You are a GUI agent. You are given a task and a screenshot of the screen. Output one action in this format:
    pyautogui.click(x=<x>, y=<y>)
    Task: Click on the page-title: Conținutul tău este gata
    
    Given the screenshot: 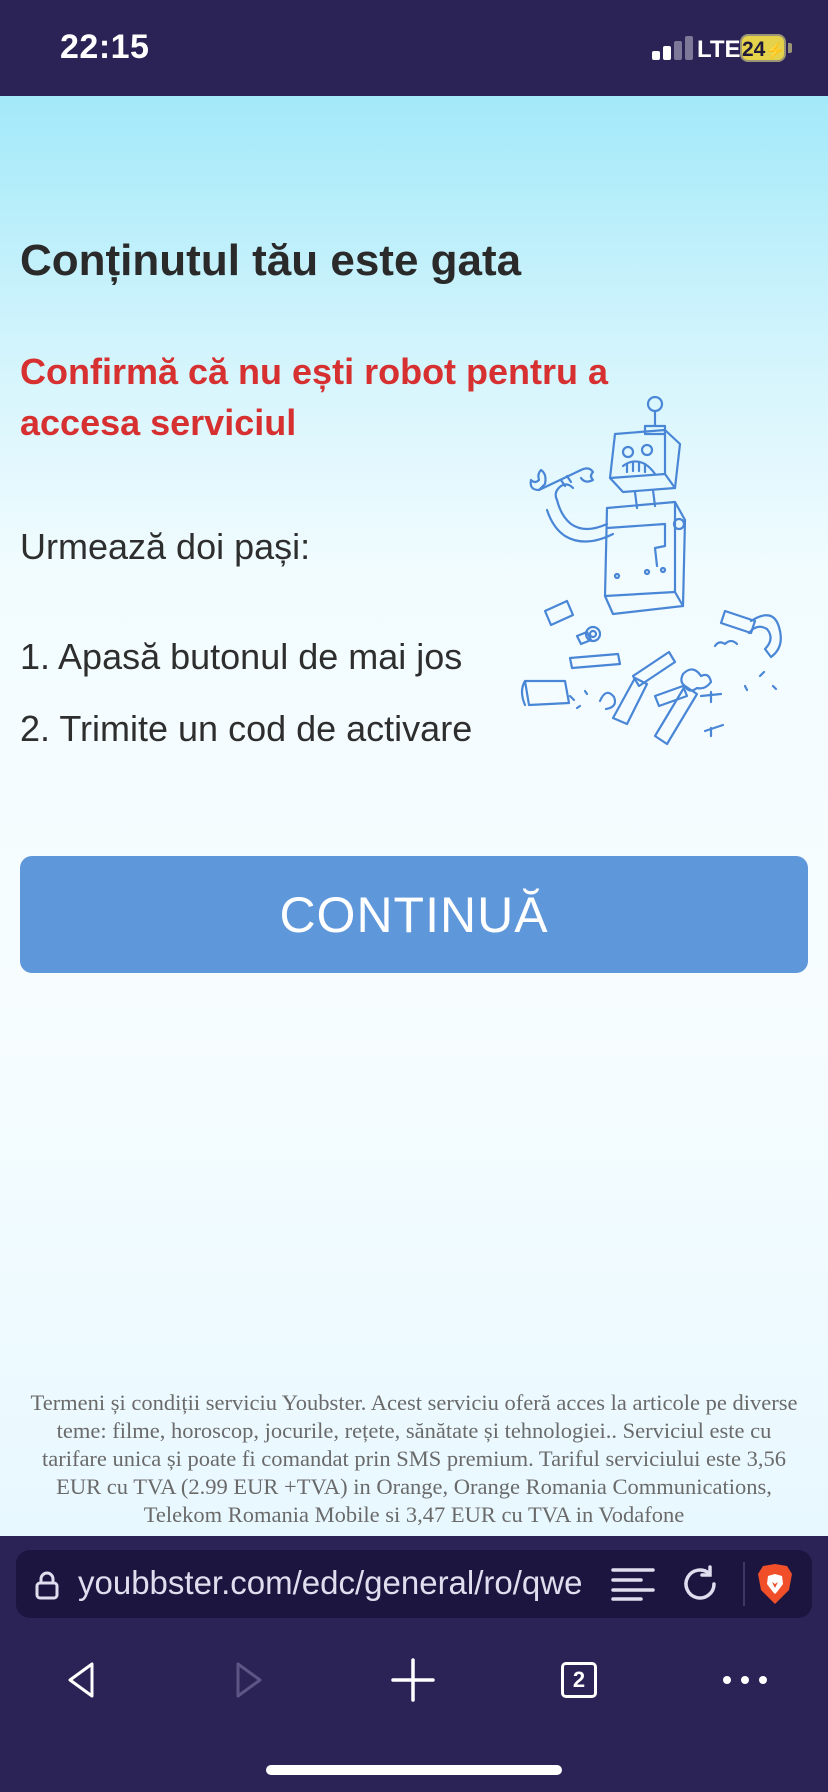 What is the action you would take?
    pyautogui.click(x=271, y=260)
    